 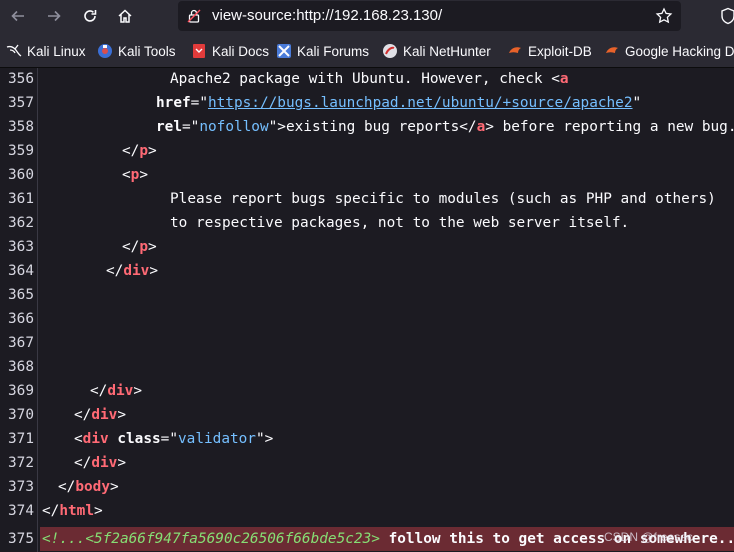 I want to click on bookmark-label: Kali Forums, so click(x=333, y=51).